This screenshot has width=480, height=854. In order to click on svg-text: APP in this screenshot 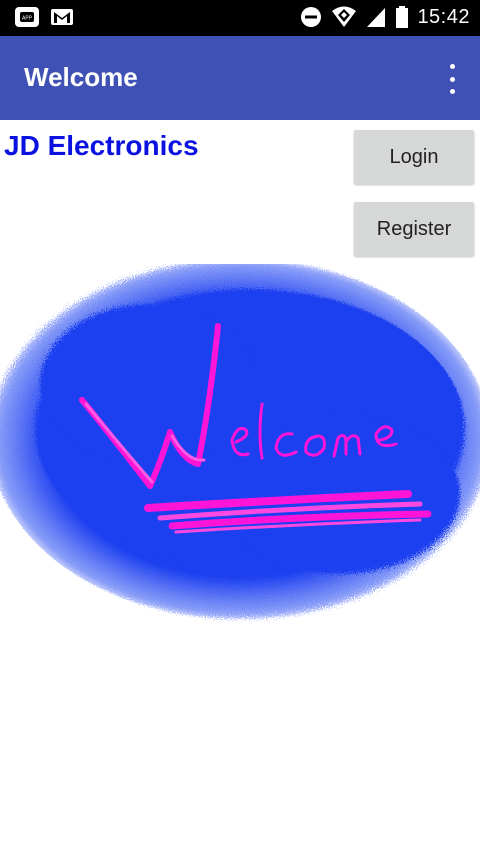, I will do `click(27, 19)`.